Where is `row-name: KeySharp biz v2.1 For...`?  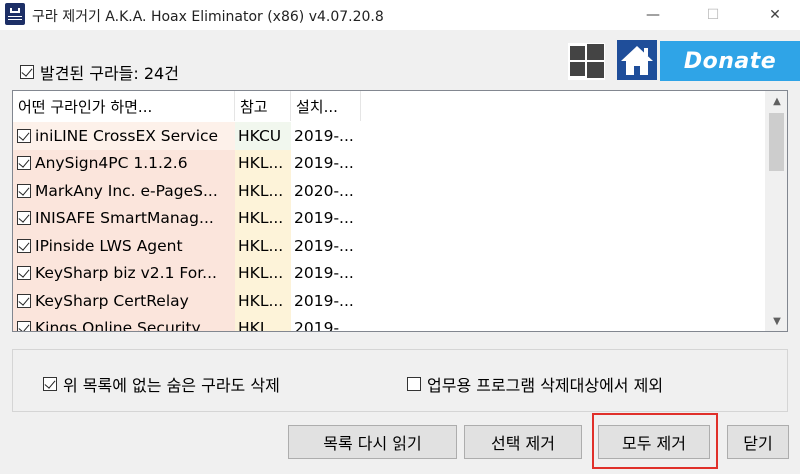 row-name: KeySharp biz v2.1 For... is located at coordinates (126, 273).